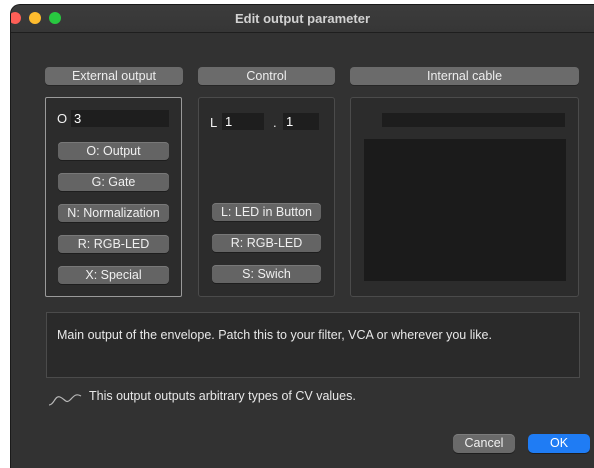 Image resolution: width=594 pixels, height=468 pixels. What do you see at coordinates (62, 118) in the screenshot?
I see `external-output-prefix: O` at bounding box center [62, 118].